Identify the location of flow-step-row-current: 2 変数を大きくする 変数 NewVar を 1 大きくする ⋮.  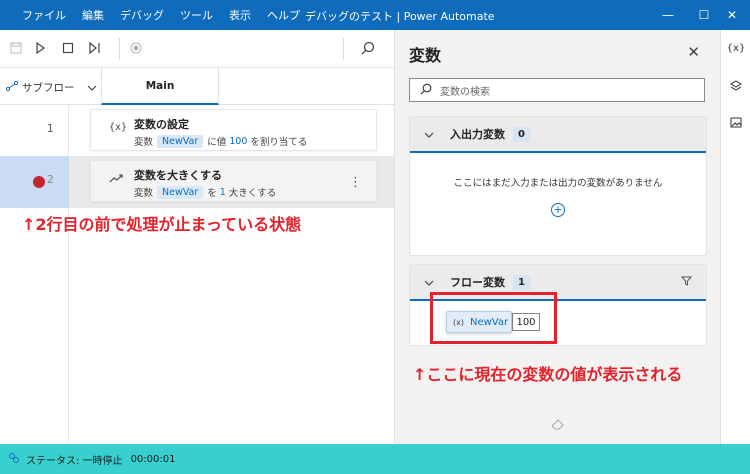
(197, 182).